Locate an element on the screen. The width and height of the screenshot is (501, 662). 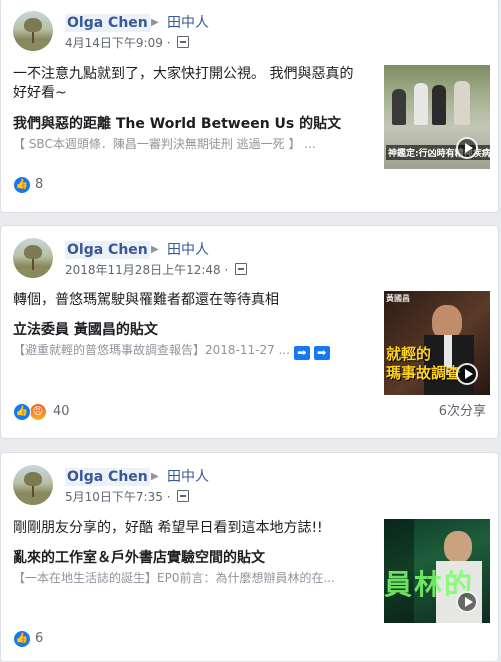
reaction-count: 8 is located at coordinates (39, 185).